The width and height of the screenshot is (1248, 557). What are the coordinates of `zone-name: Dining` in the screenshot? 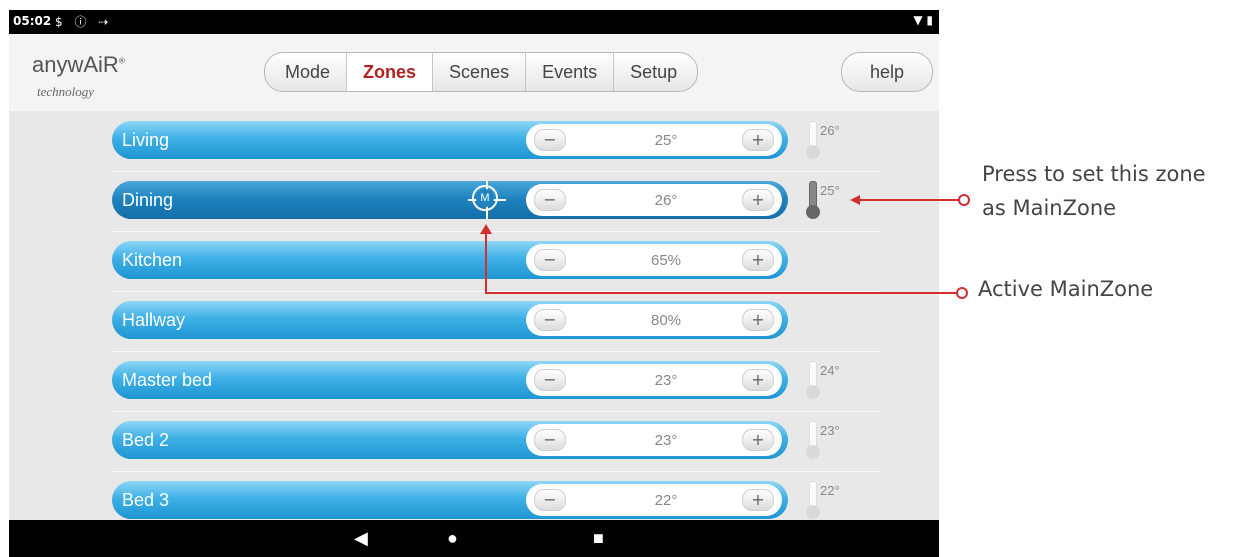 It's located at (148, 200).